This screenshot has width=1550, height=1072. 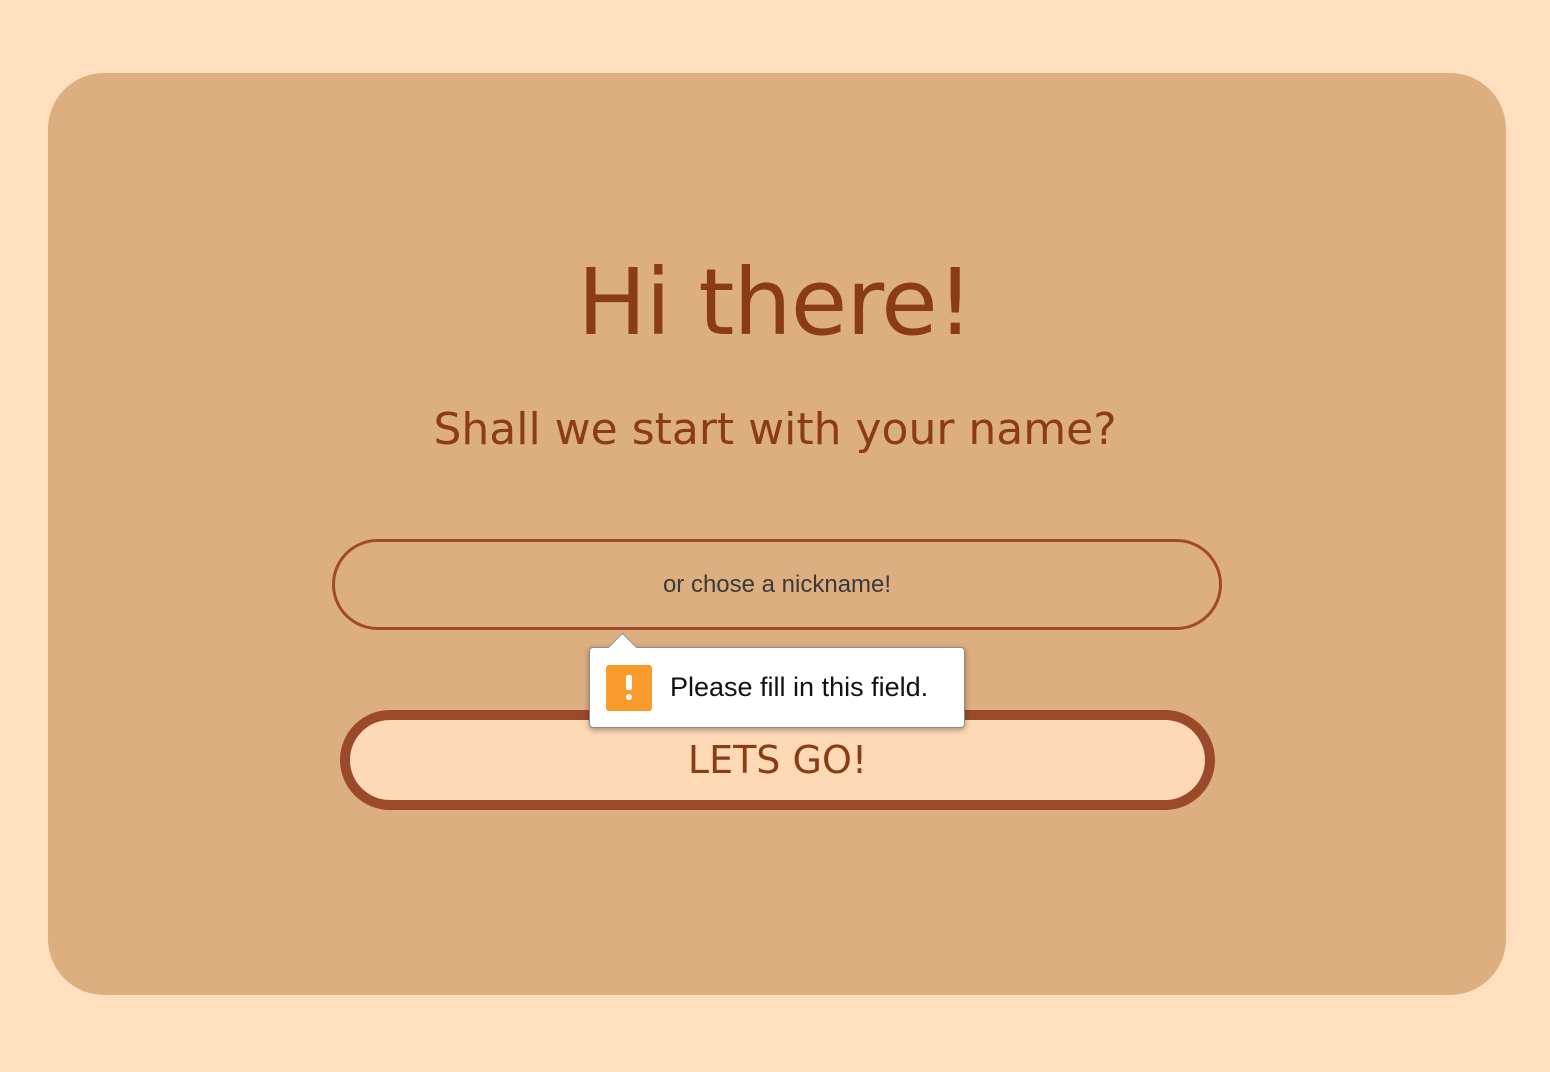 What do you see at coordinates (775, 302) in the screenshot?
I see `page-title: Hi there!` at bounding box center [775, 302].